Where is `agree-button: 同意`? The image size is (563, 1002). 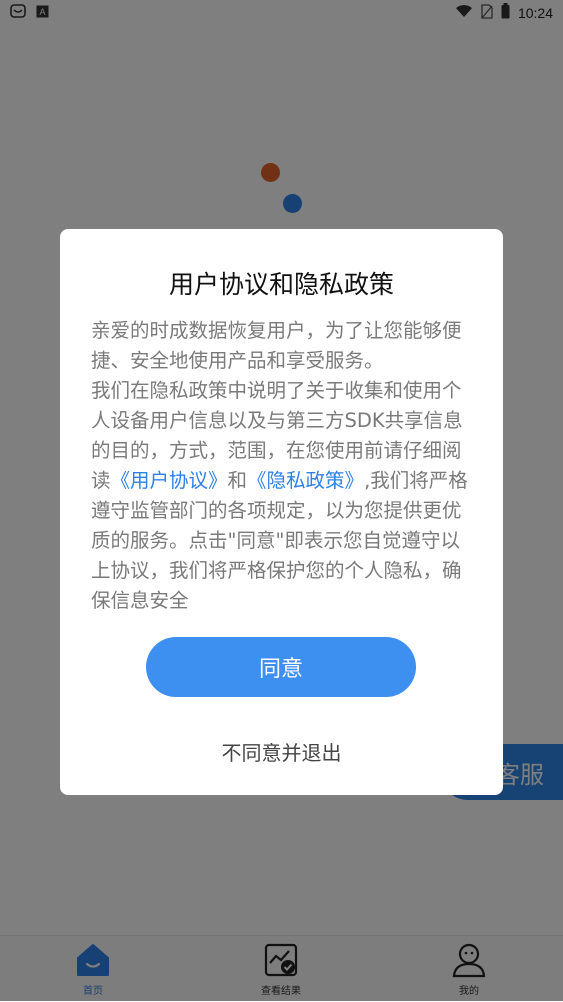 agree-button: 同意 is located at coordinates (281, 667).